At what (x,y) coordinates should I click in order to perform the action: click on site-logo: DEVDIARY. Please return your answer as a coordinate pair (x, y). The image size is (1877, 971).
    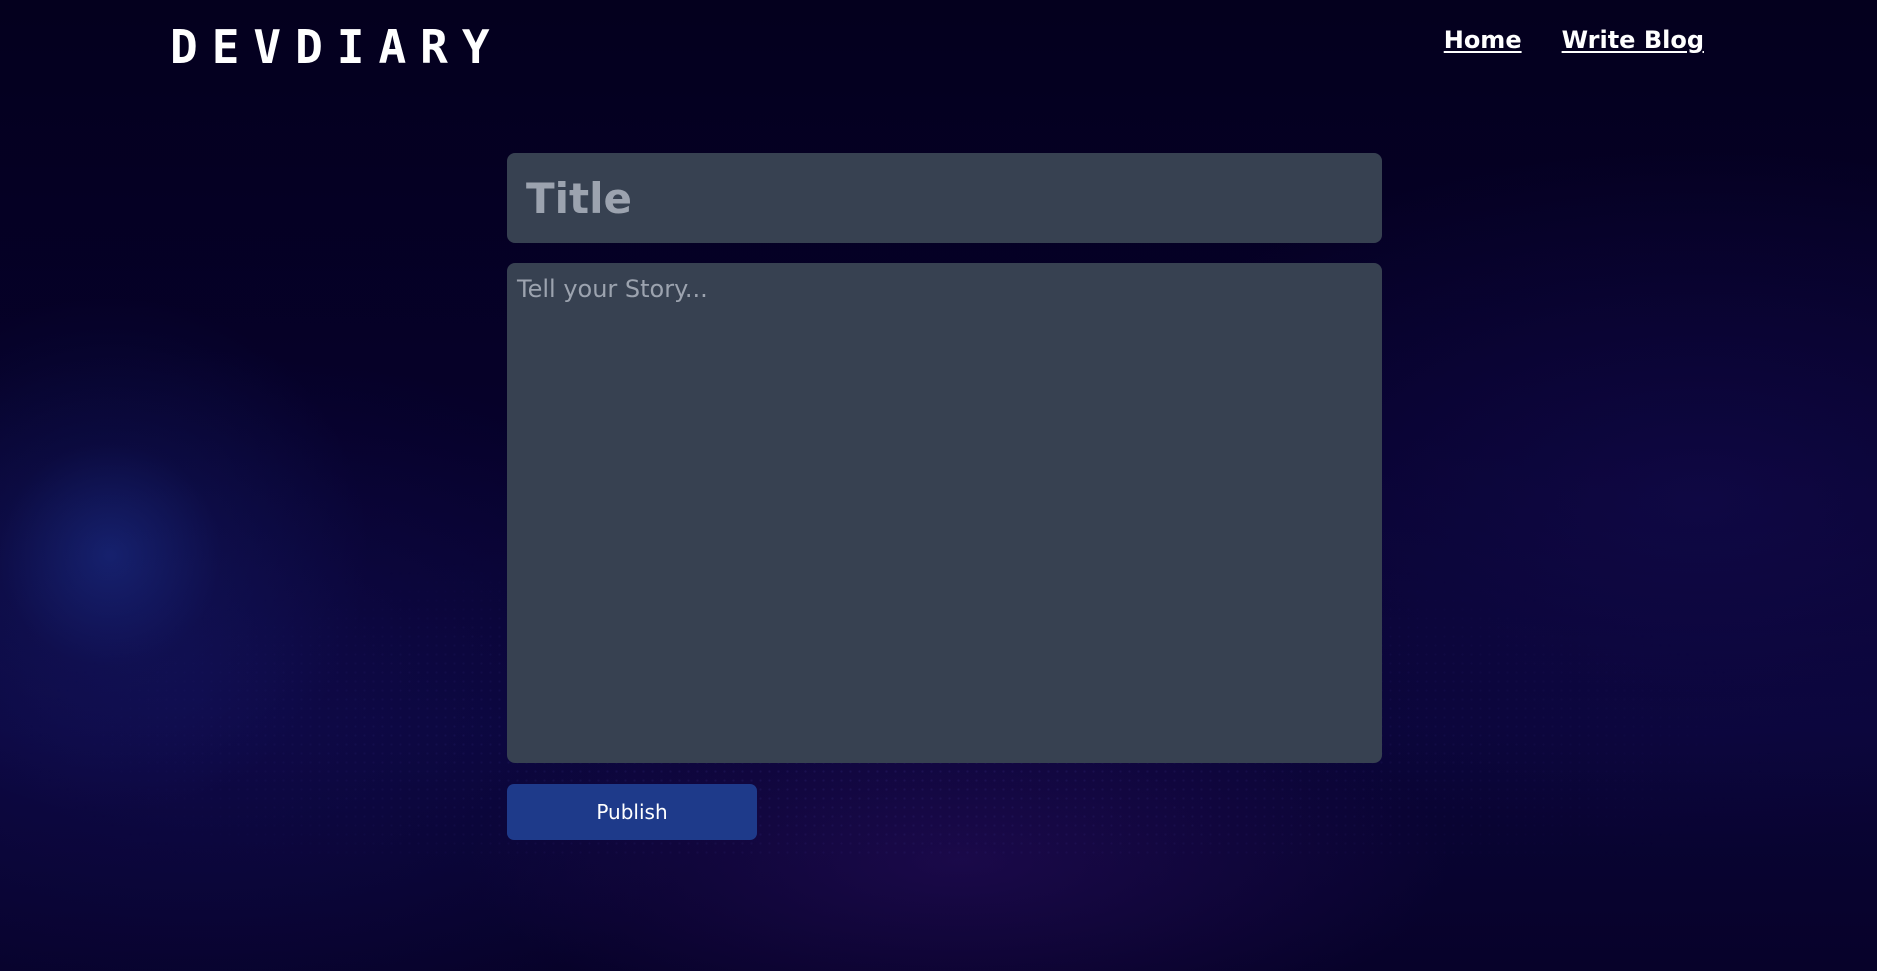
    Looking at the image, I should click on (337, 47).